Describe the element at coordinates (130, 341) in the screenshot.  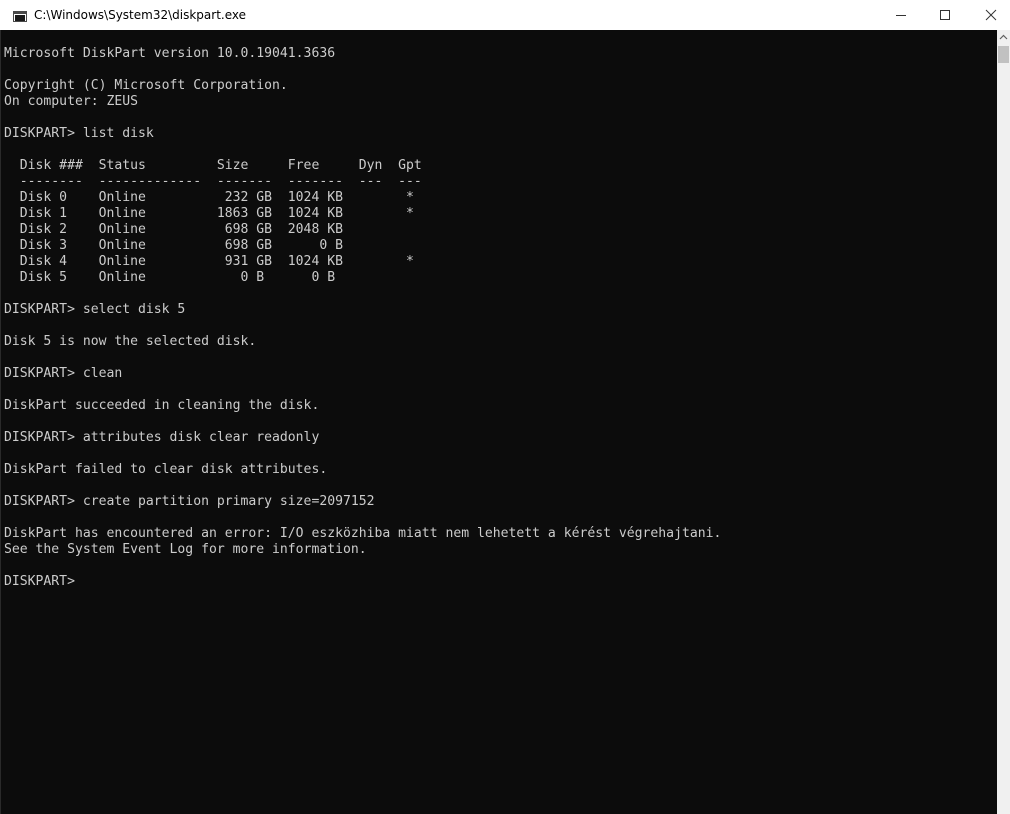
I see `console-line: Disk 5 is now the selected disk.` at that location.